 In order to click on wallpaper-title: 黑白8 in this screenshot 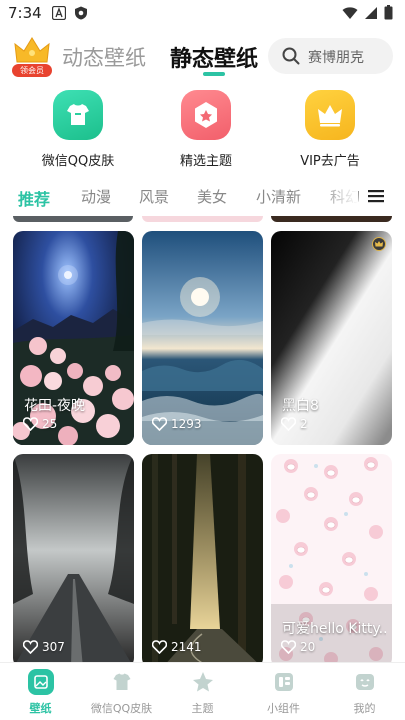, I will do `click(300, 406)`.